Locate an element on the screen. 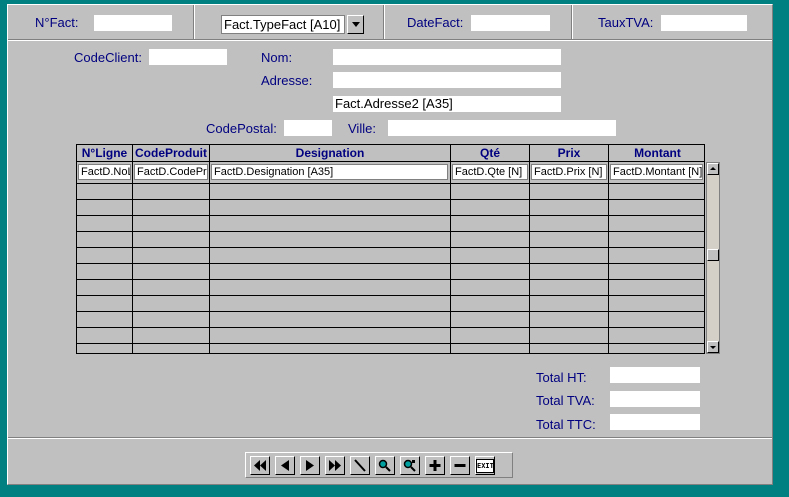 The height and width of the screenshot is (497, 789). add-record-button is located at coordinates (435, 465).